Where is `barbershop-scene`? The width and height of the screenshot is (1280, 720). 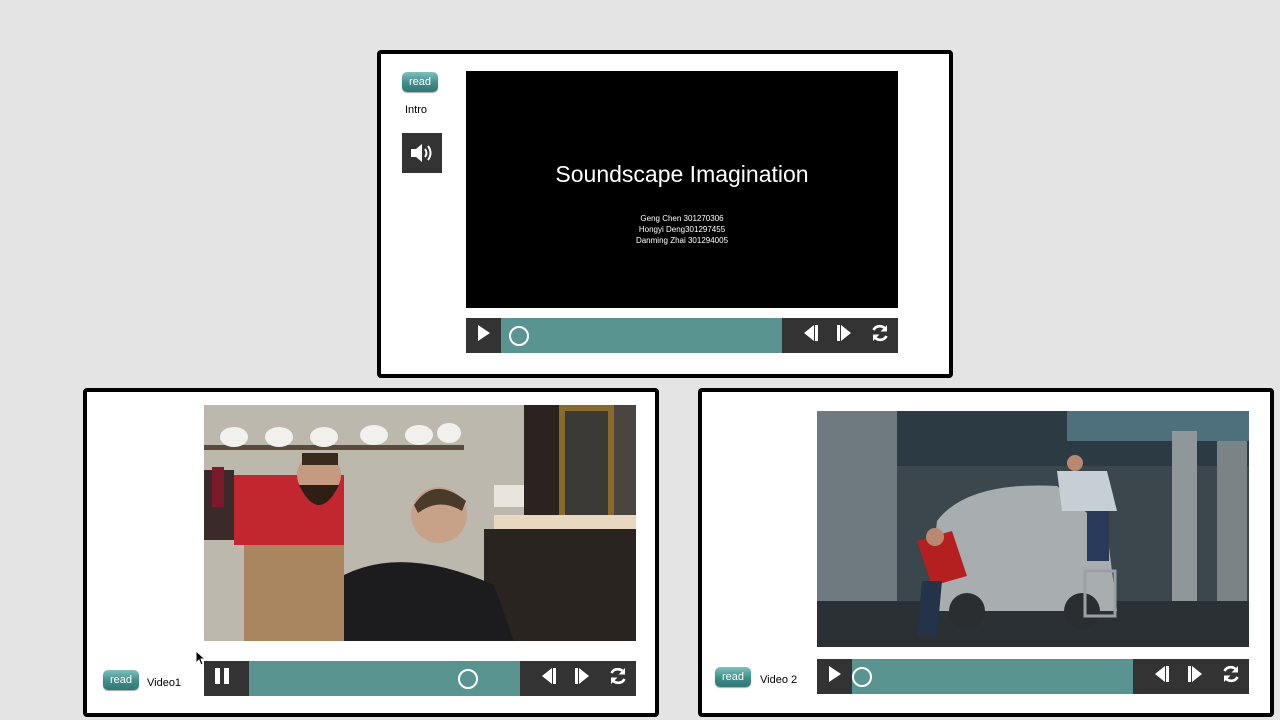
barbershop-scene is located at coordinates (420, 523).